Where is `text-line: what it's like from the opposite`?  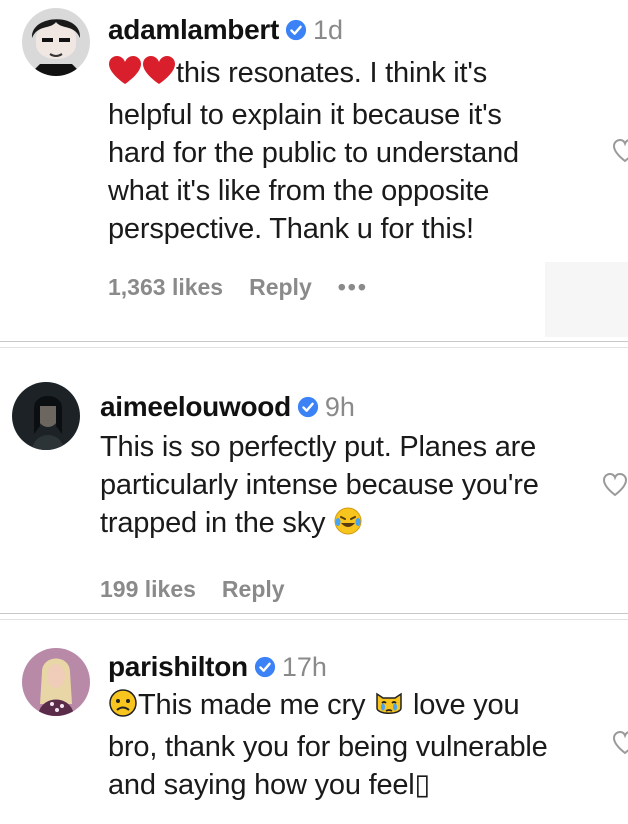
text-line: what it's like from the opposite is located at coordinates (299, 191).